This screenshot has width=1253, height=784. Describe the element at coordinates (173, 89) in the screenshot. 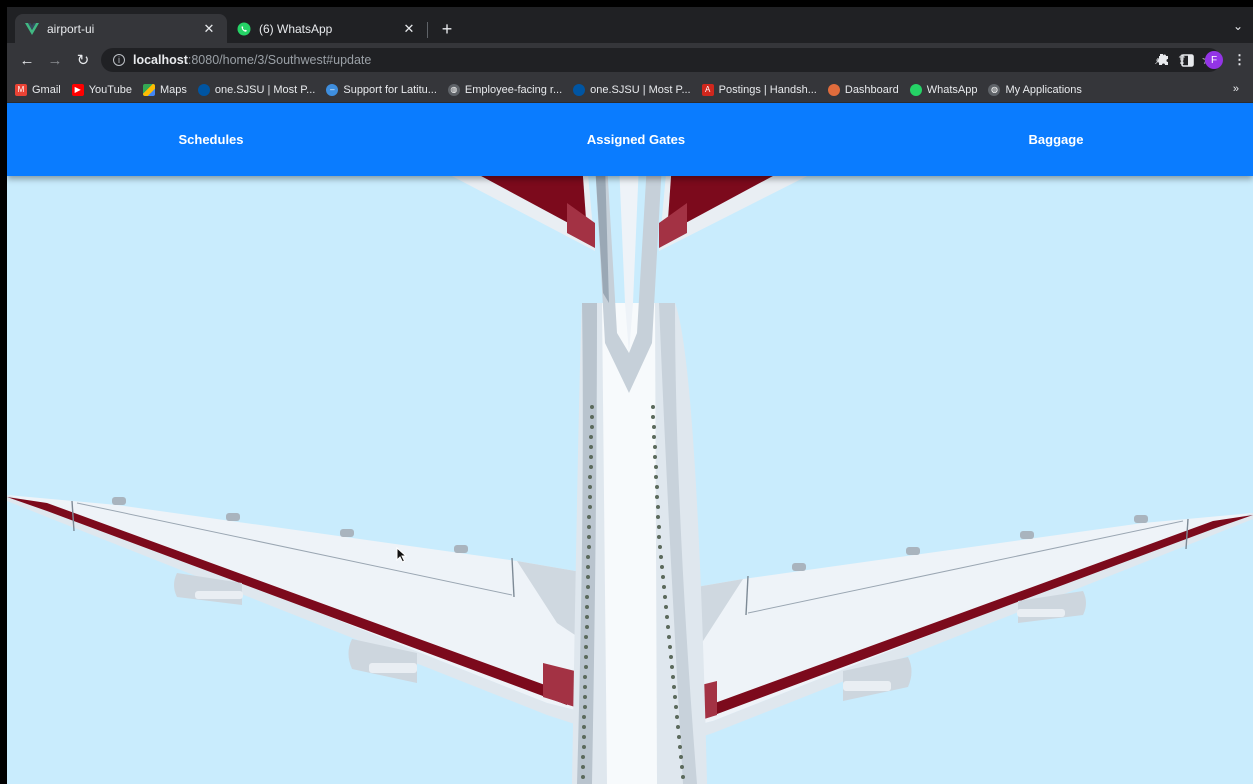

I see `bookmark-label: Maps` at that location.